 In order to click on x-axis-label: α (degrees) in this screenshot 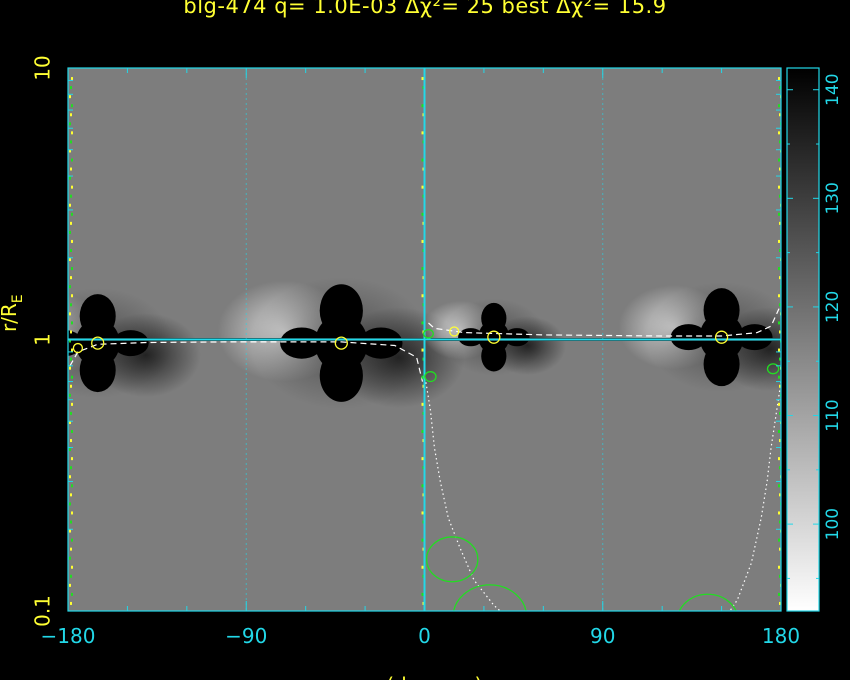, I will do `click(425, 676)`.